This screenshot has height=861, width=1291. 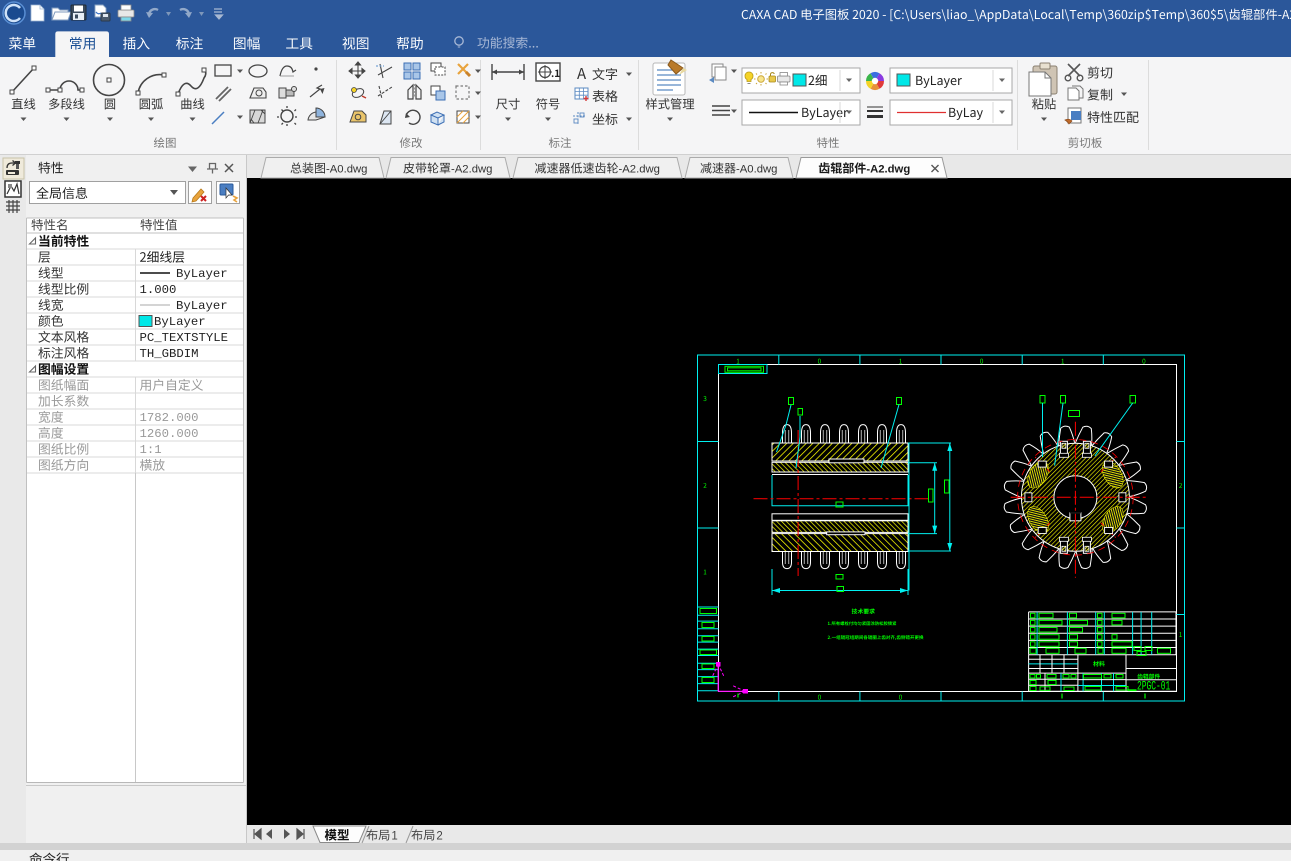 What do you see at coordinates (1153, 687) in the screenshot?
I see `svg-text: 2PGC-01` at bounding box center [1153, 687].